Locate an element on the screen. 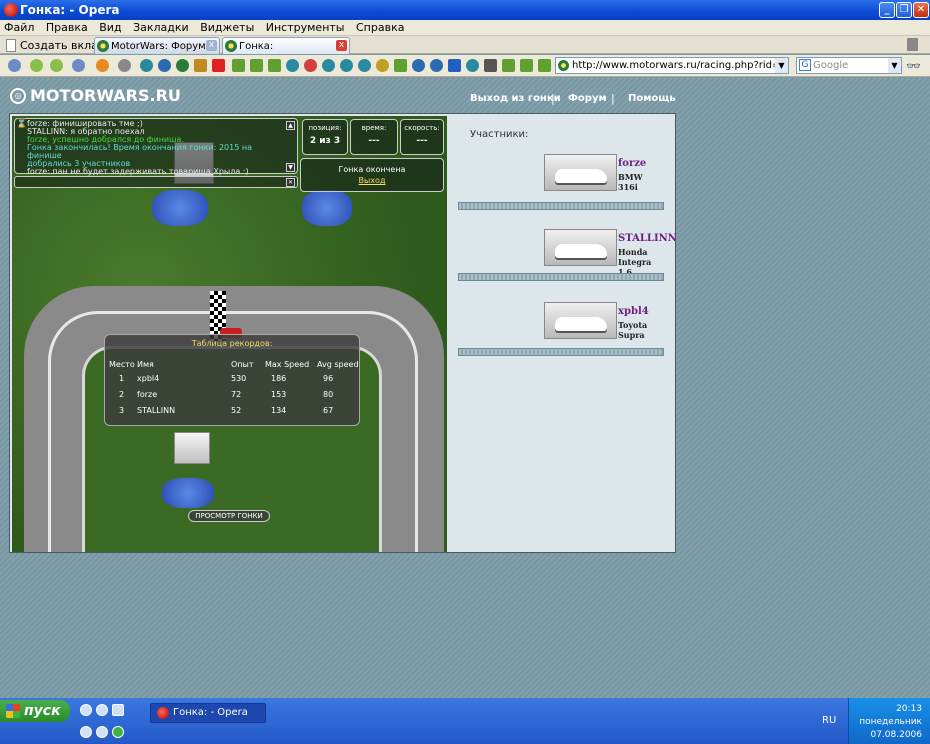  exit-link: Выход is located at coordinates (372, 180).